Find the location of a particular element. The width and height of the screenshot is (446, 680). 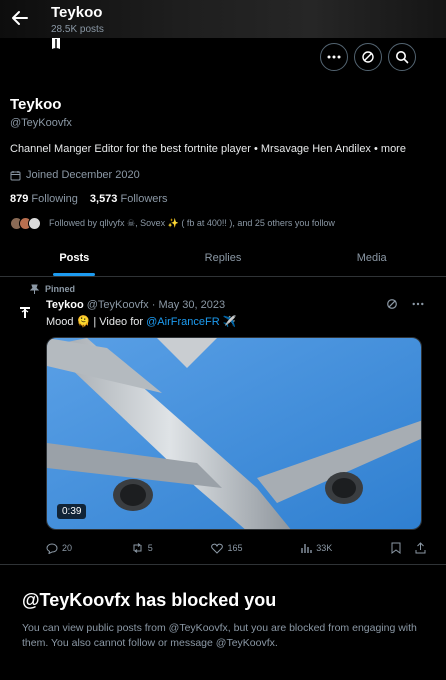

post-mention-link: @AirFranceFR is located at coordinates (183, 322).